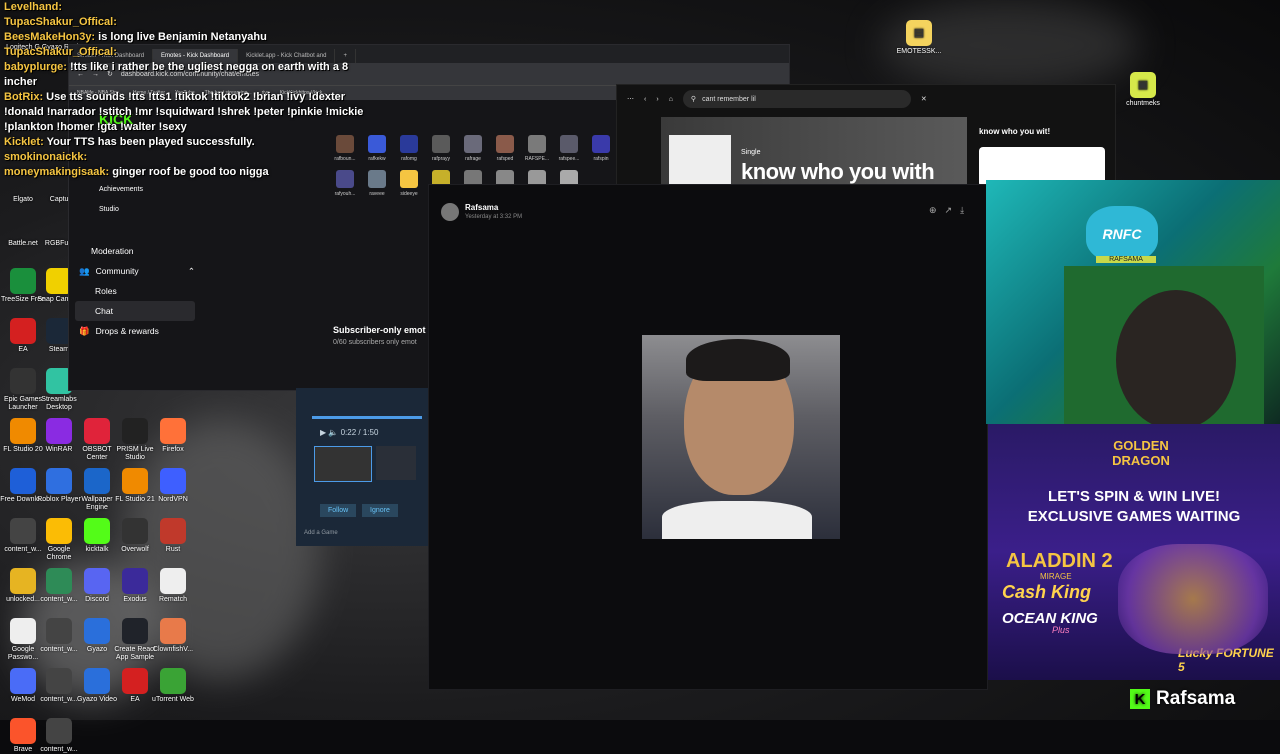 This screenshot has height=754, width=1280. I want to click on desktop-icon: Rematch, so click(173, 586).